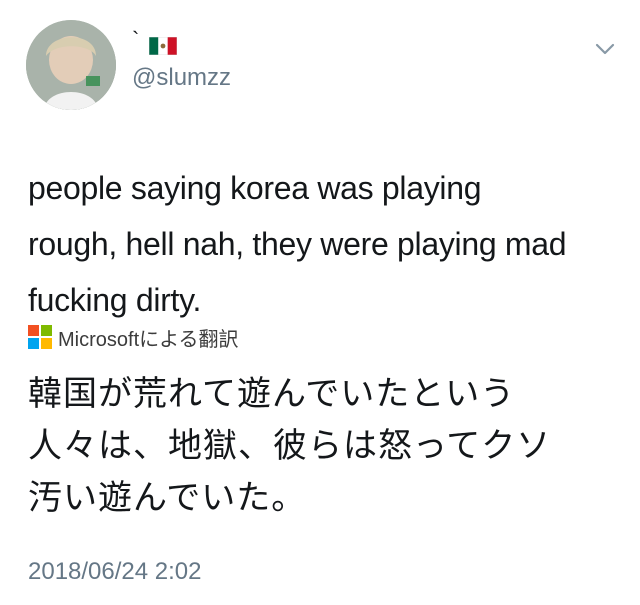 The height and width of the screenshot is (605, 640). What do you see at coordinates (181, 78) in the screenshot?
I see `user-handle: @slumzz` at bounding box center [181, 78].